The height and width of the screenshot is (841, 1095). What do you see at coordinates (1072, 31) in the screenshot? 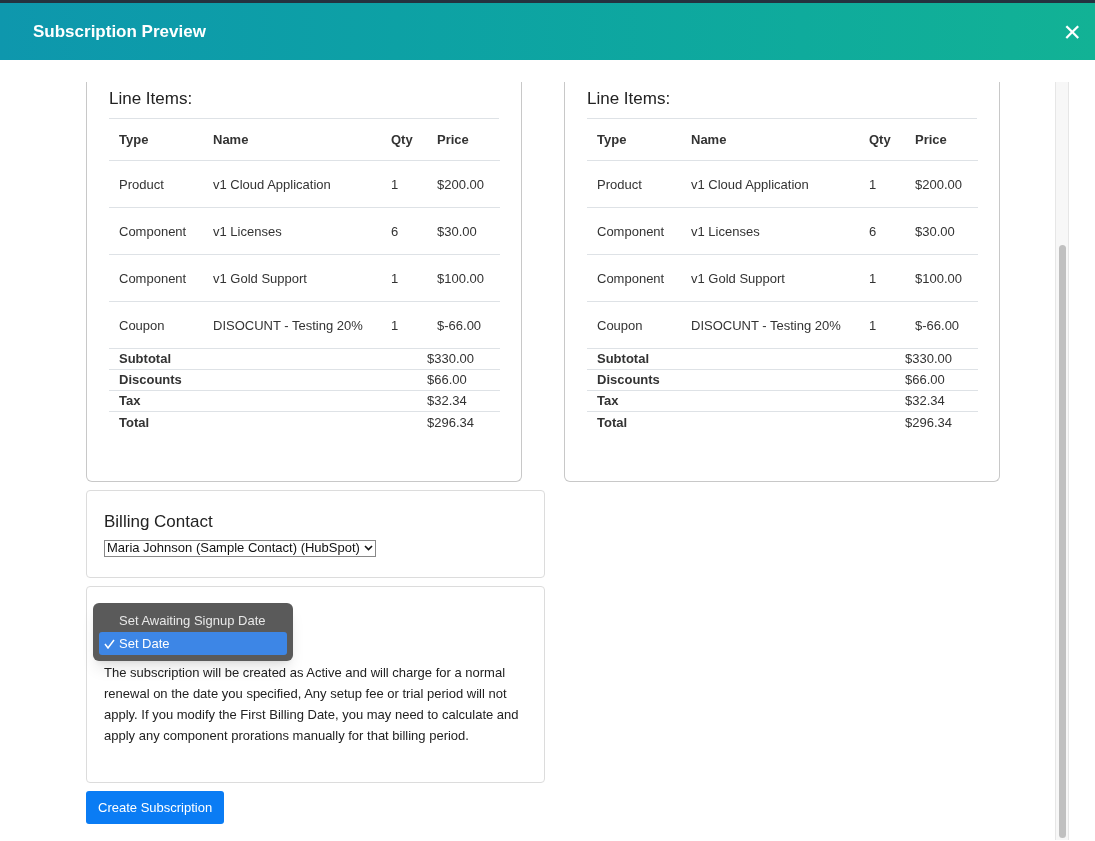
I see `close-button: ×` at bounding box center [1072, 31].